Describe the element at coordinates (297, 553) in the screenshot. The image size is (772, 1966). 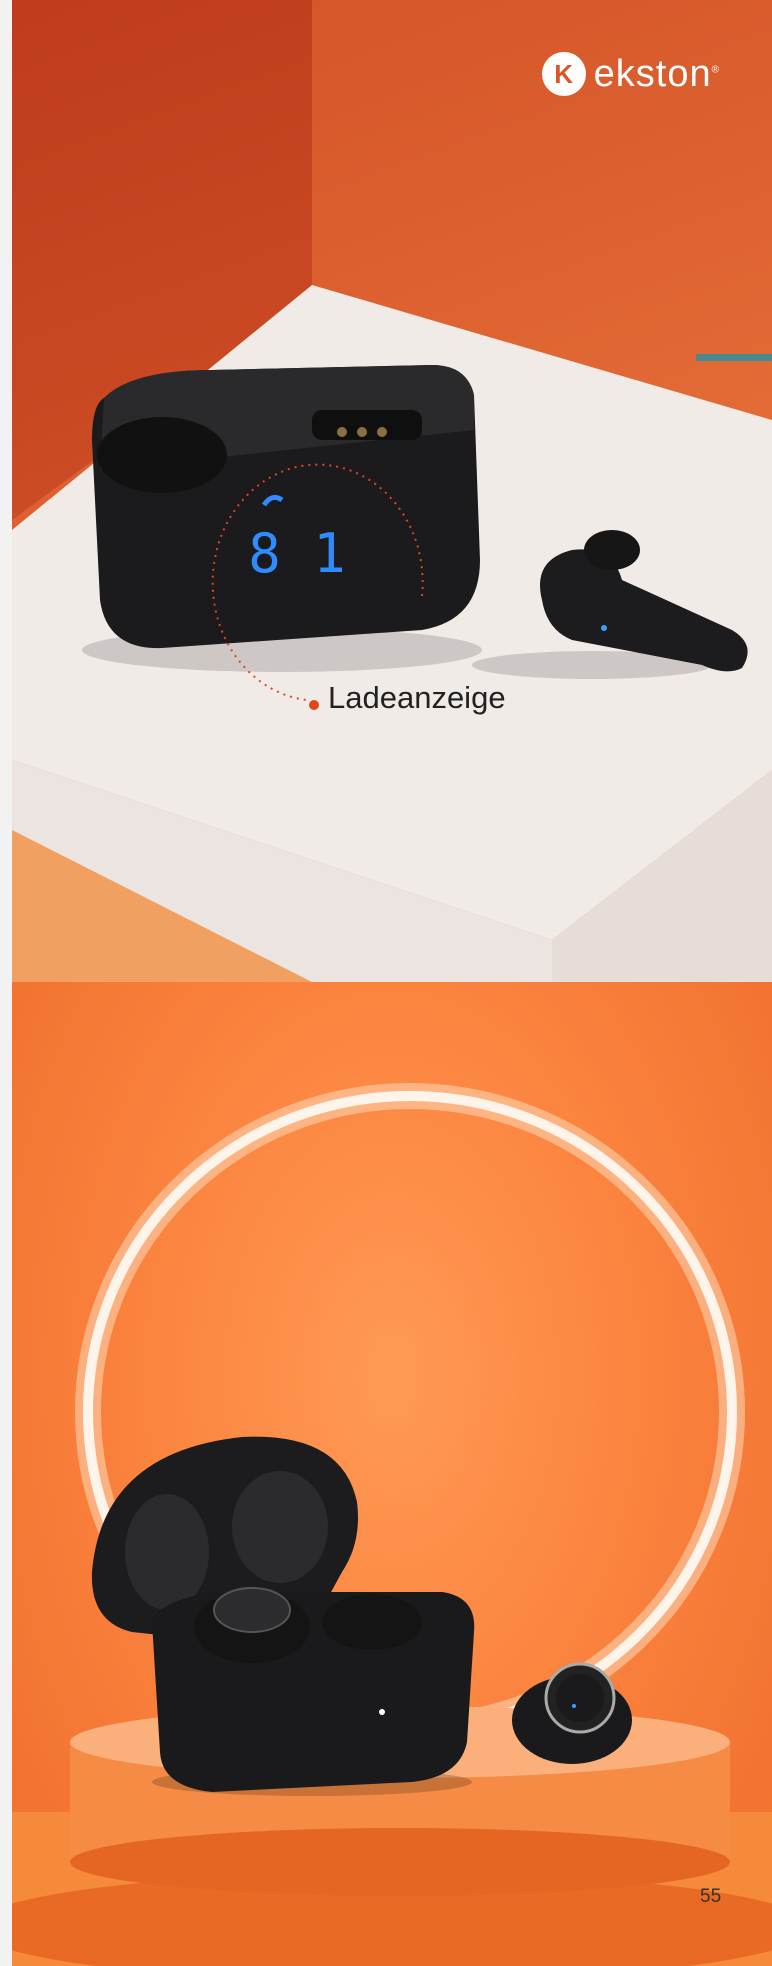
I see `battery-digits: 8 1` at that location.